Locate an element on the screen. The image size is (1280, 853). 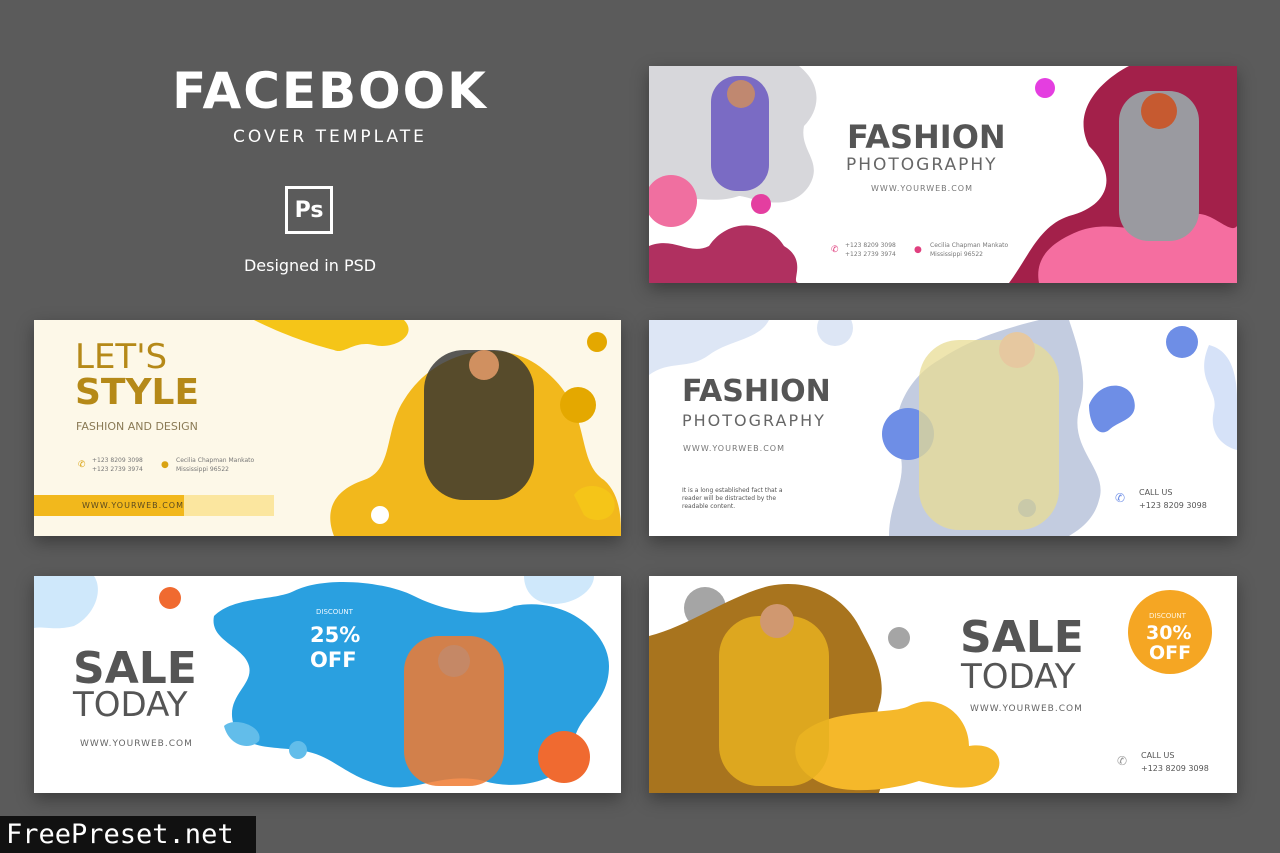
discount-value: 30% is located at coordinates (1169, 633).